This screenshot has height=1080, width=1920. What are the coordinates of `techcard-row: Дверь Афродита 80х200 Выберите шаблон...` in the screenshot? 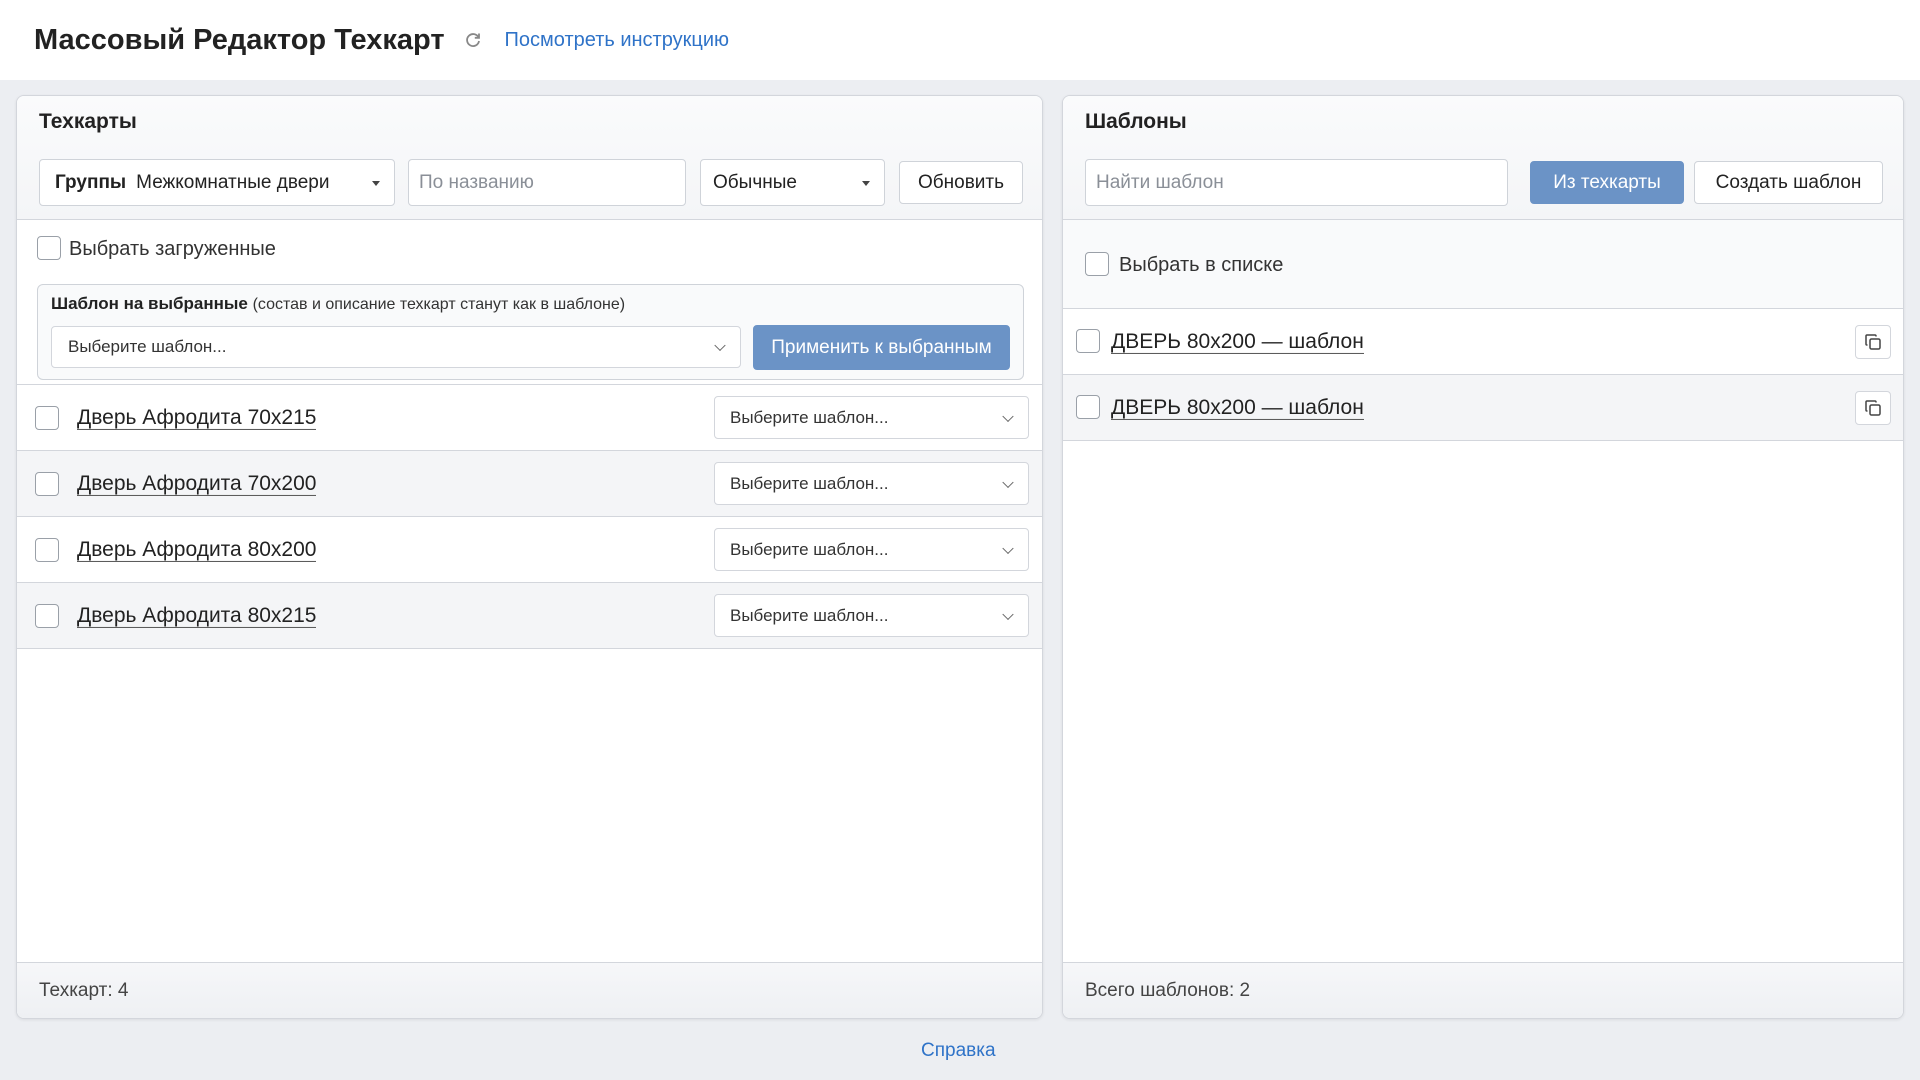 It's located at (529, 550).